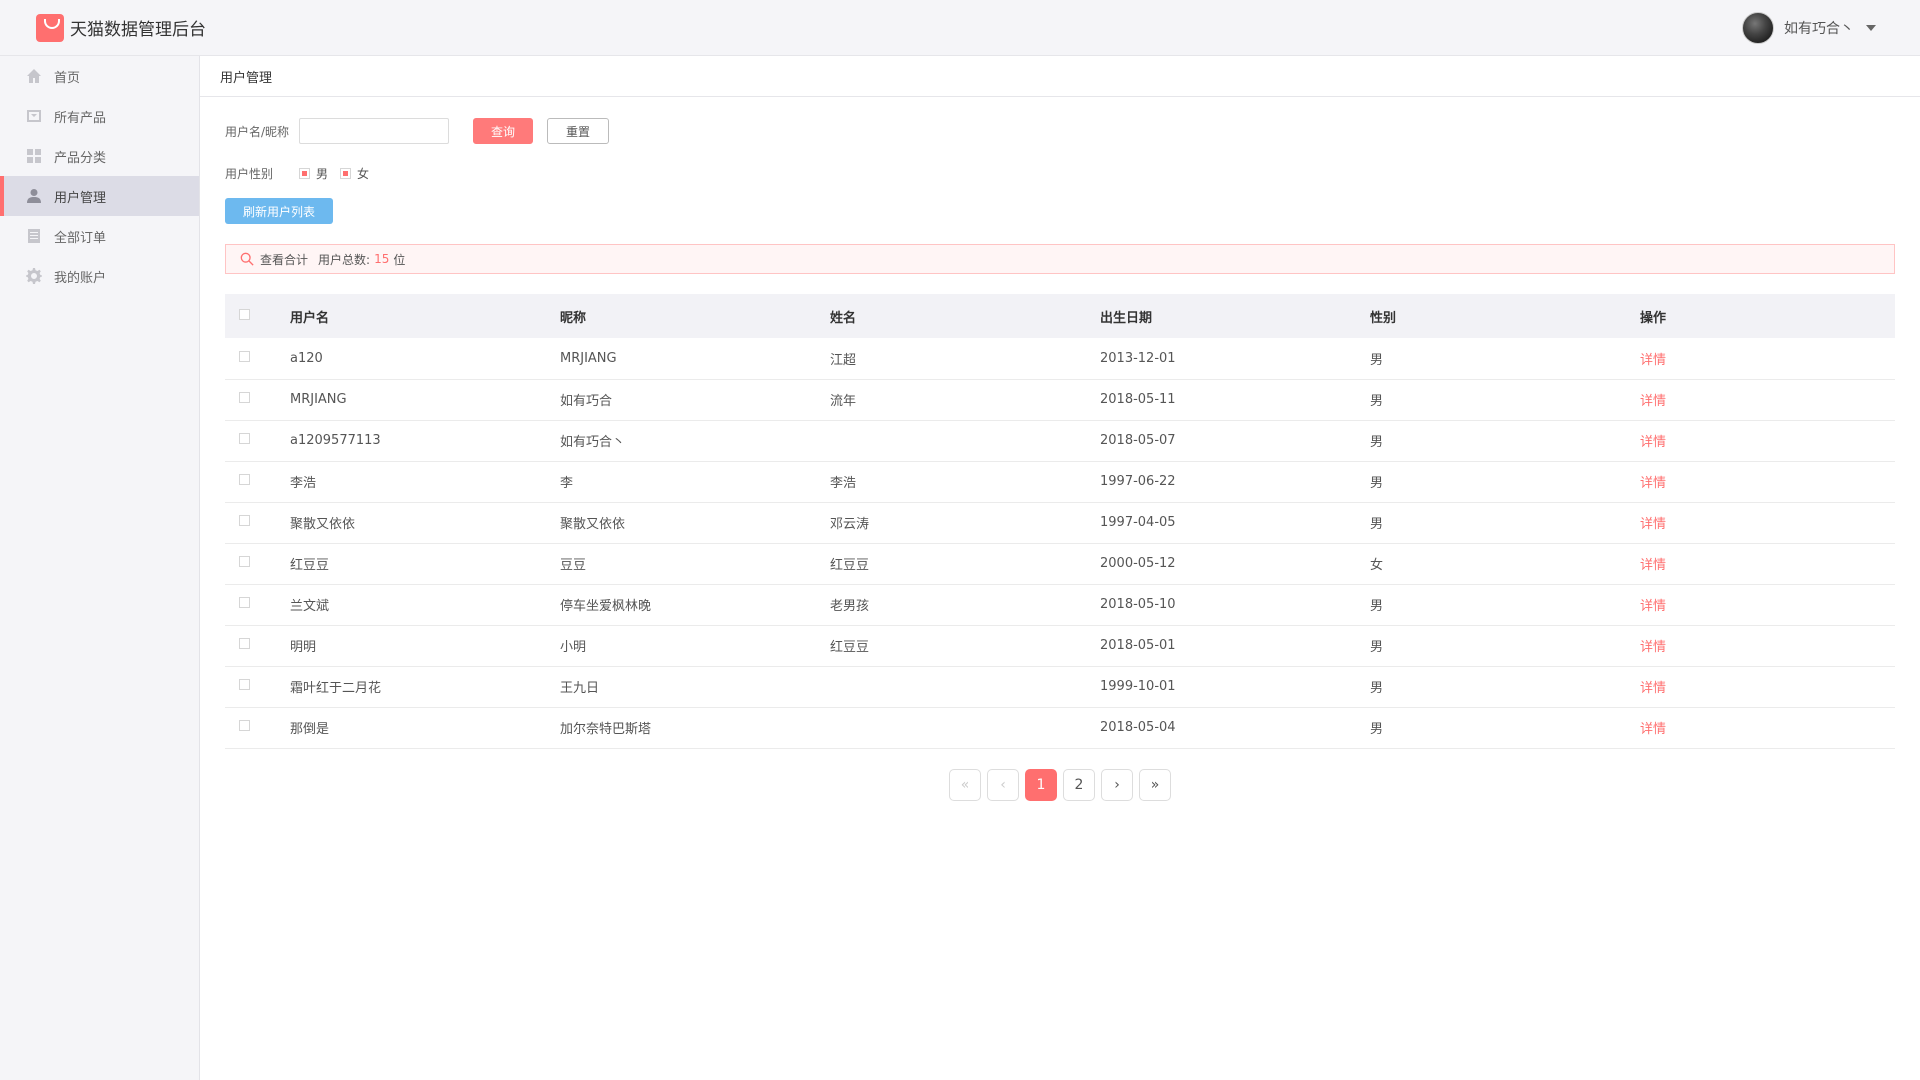 The image size is (1920, 1080). What do you see at coordinates (1138, 399) in the screenshot?
I see `cell-birth: 2018-05-11` at bounding box center [1138, 399].